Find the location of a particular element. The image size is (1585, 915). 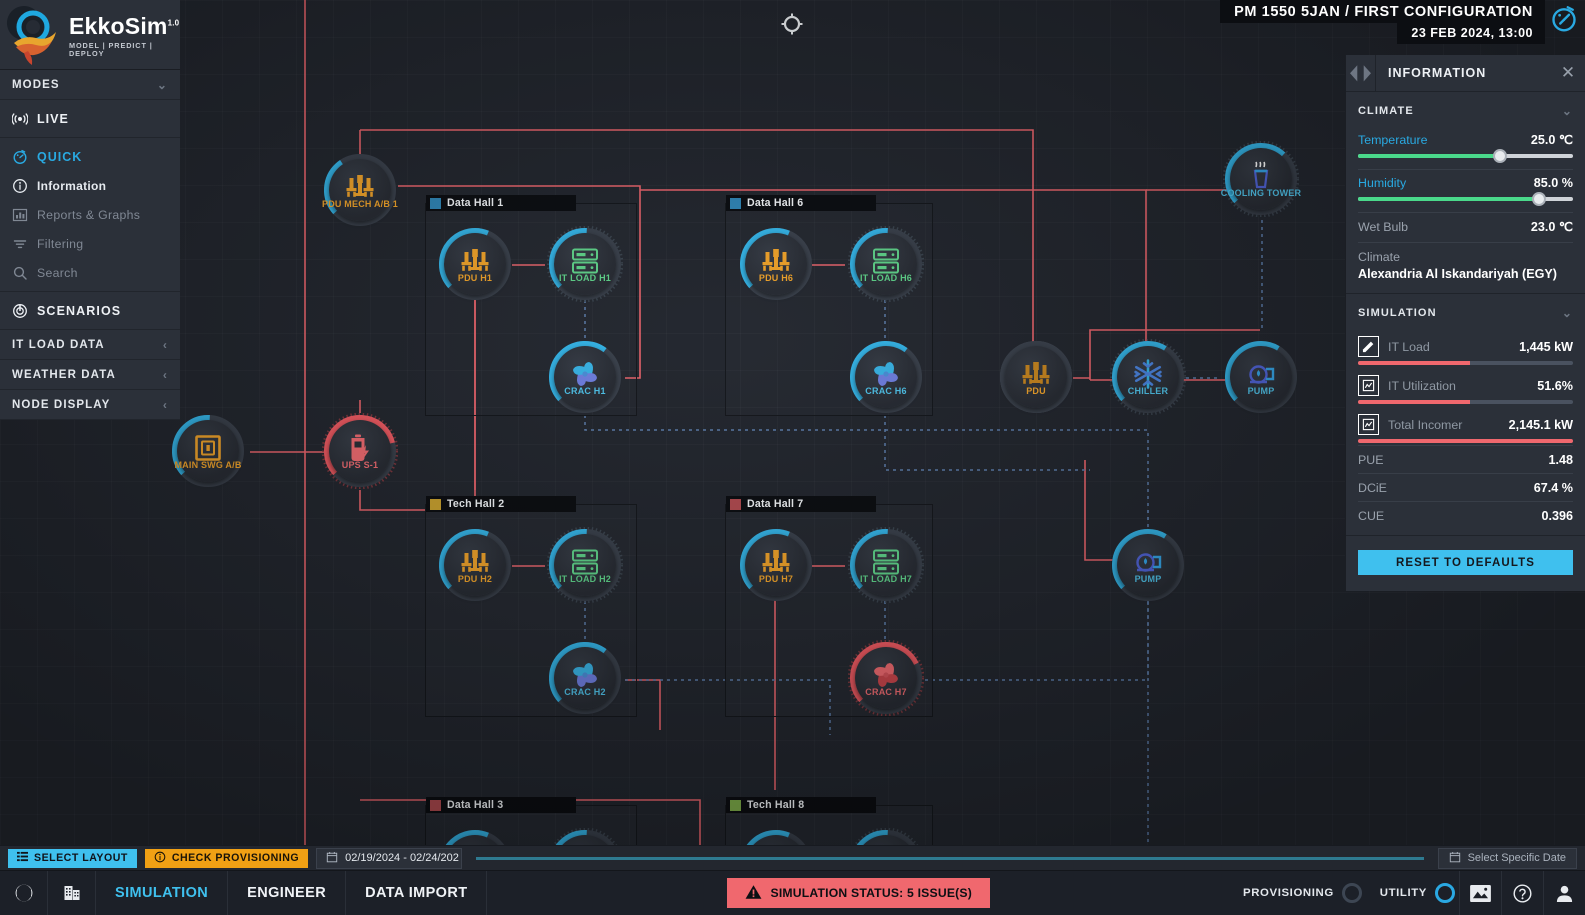

temperature-slider is located at coordinates (1465, 156).